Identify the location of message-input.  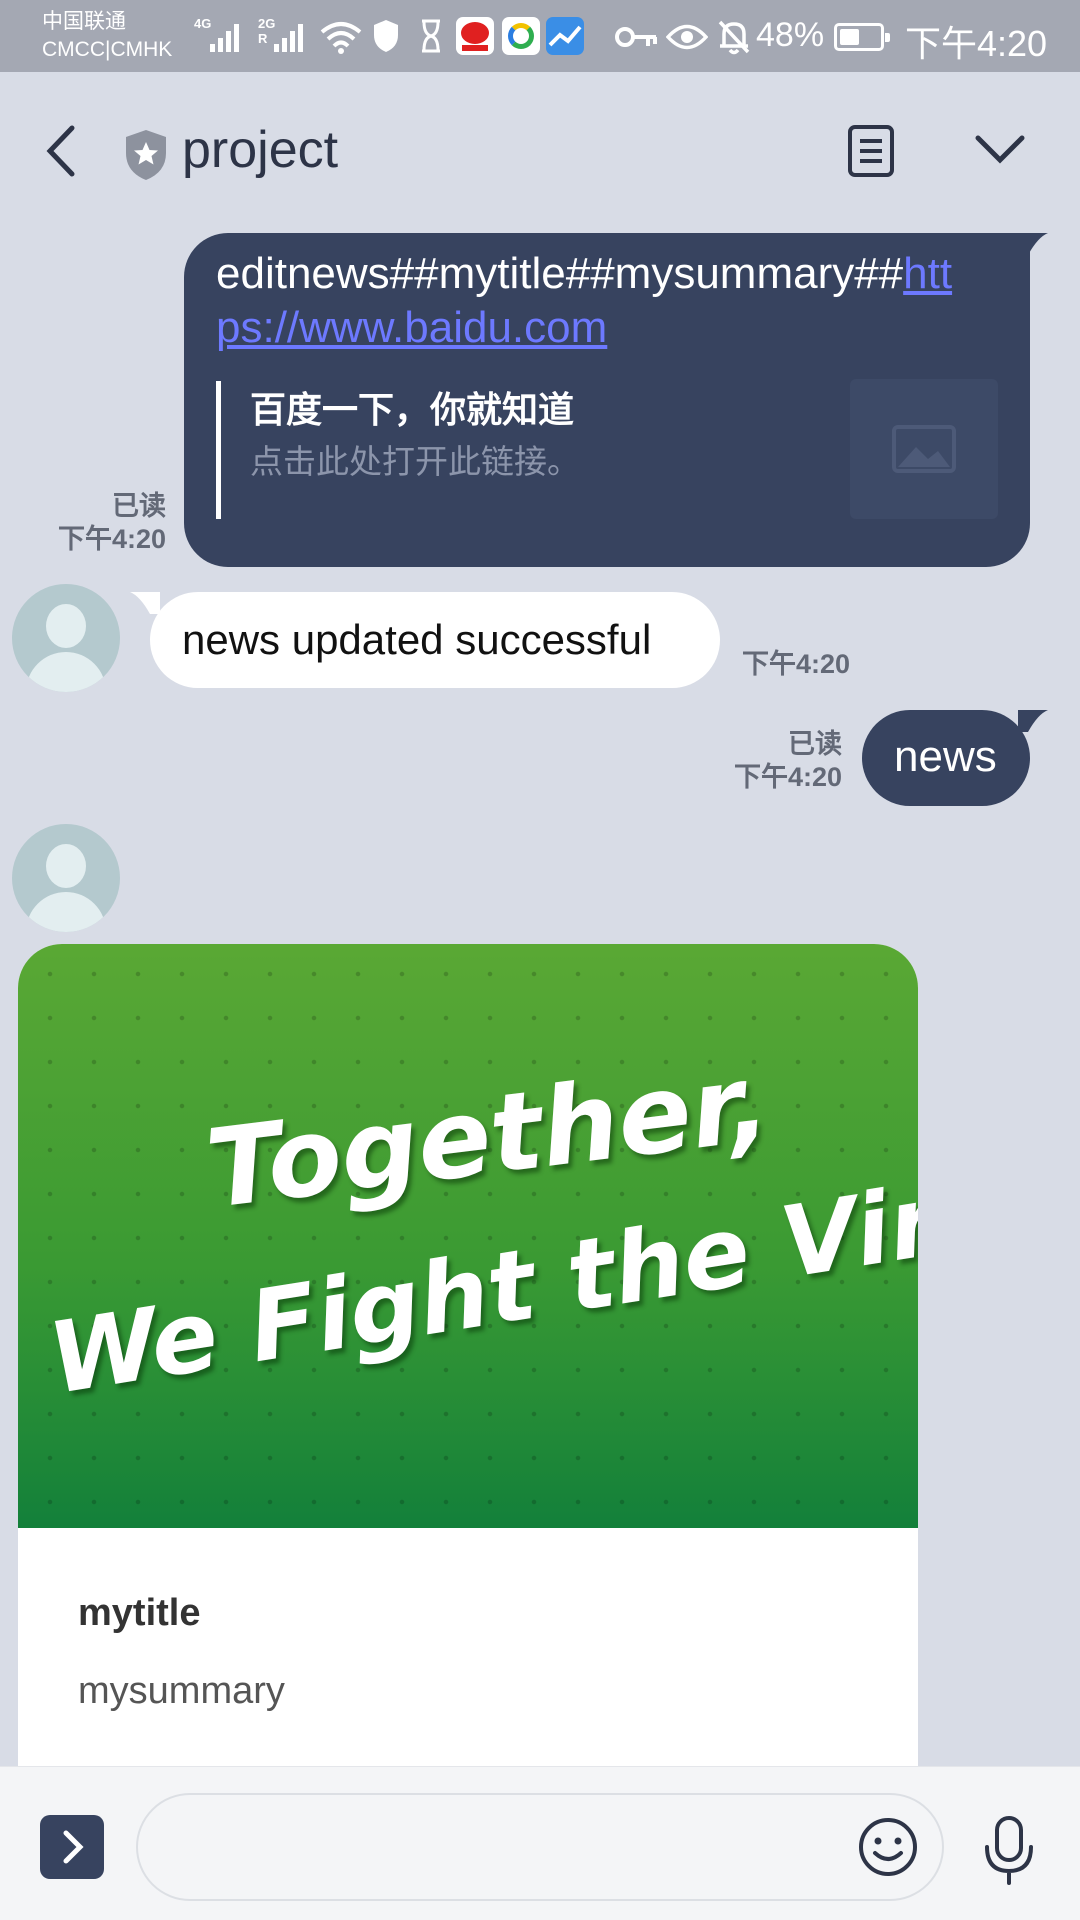
(494, 1848).